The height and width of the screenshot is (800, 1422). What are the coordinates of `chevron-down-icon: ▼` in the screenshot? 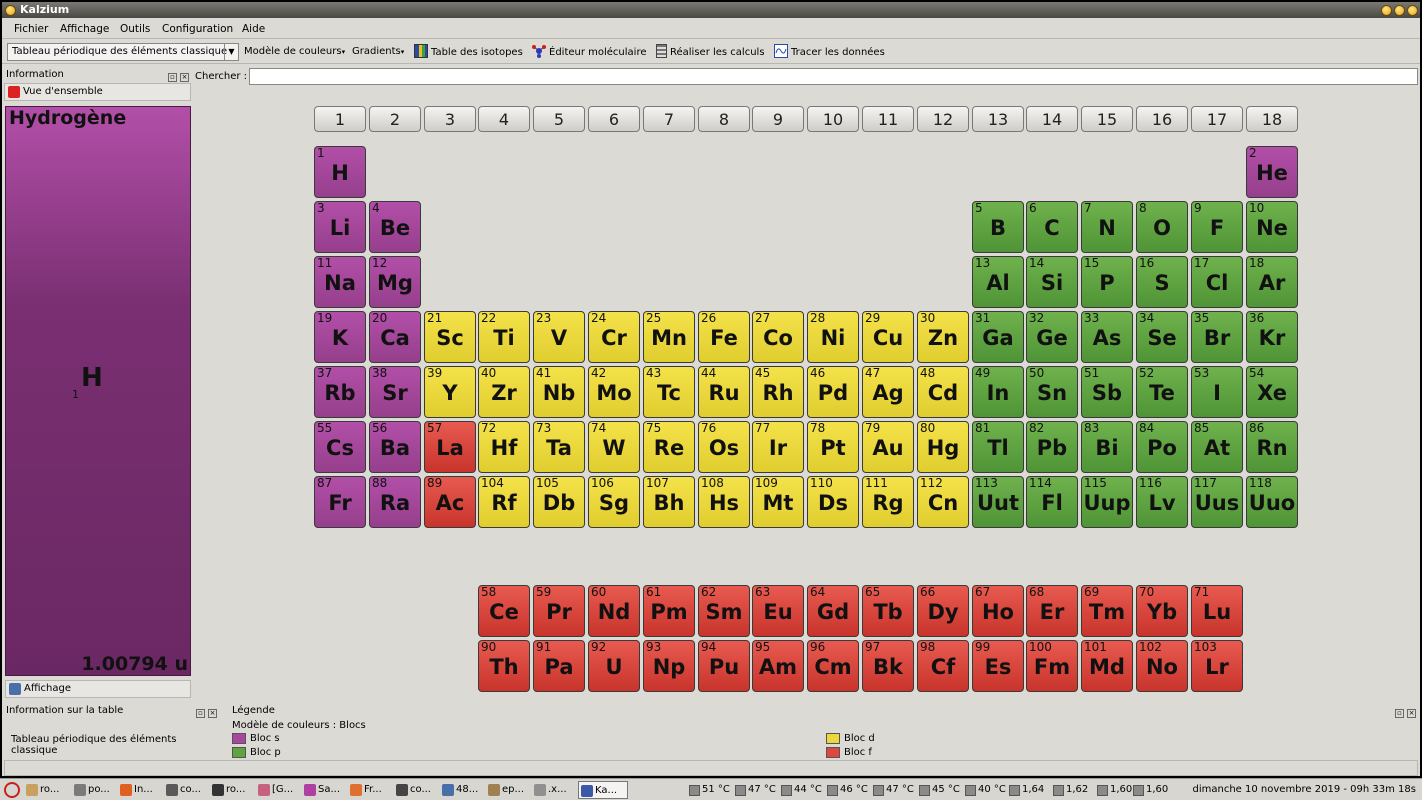 It's located at (231, 52).